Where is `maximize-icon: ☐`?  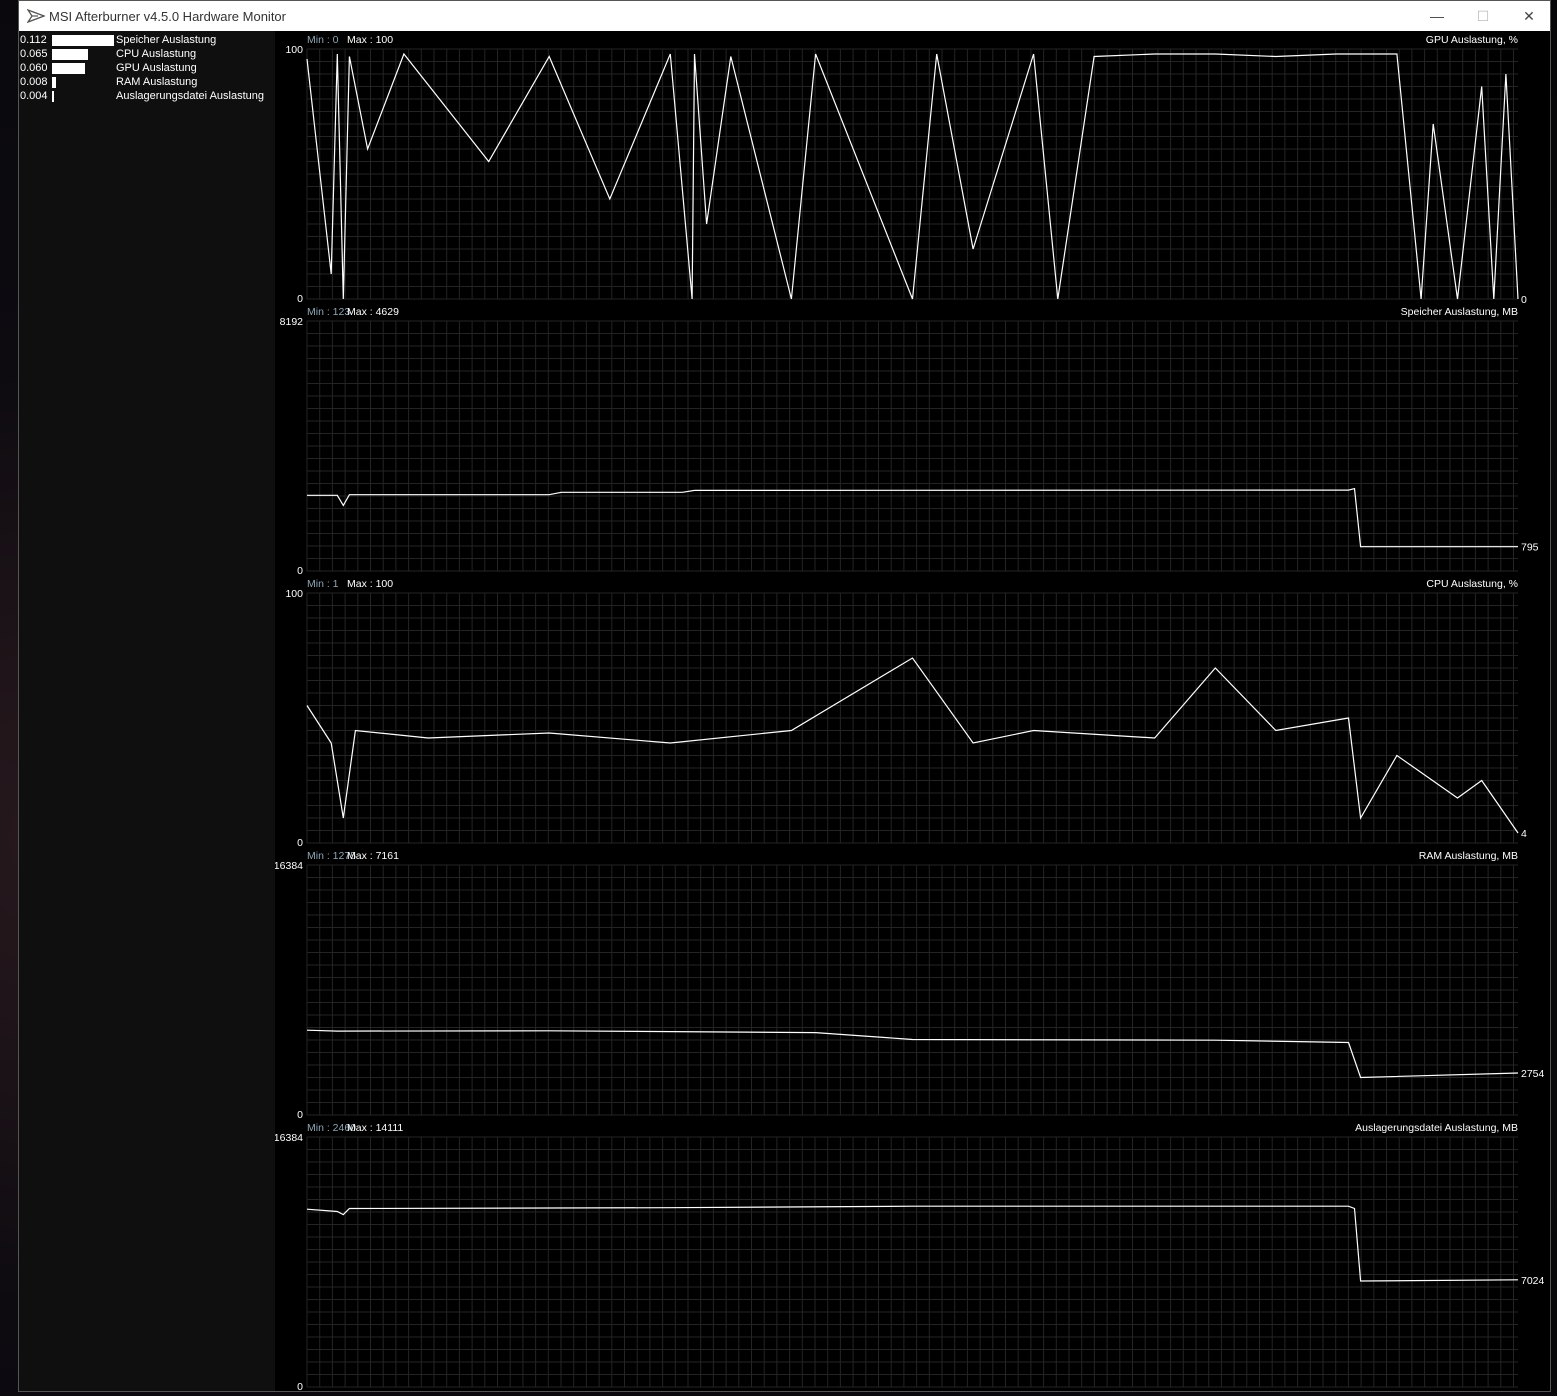
maximize-icon: ☐ is located at coordinates (1483, 15).